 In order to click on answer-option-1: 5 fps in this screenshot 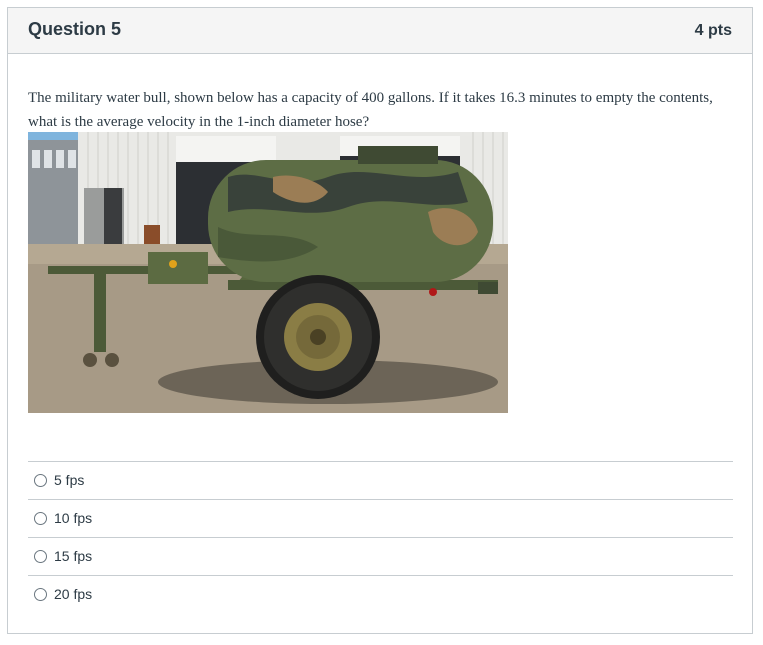, I will do `click(380, 481)`.